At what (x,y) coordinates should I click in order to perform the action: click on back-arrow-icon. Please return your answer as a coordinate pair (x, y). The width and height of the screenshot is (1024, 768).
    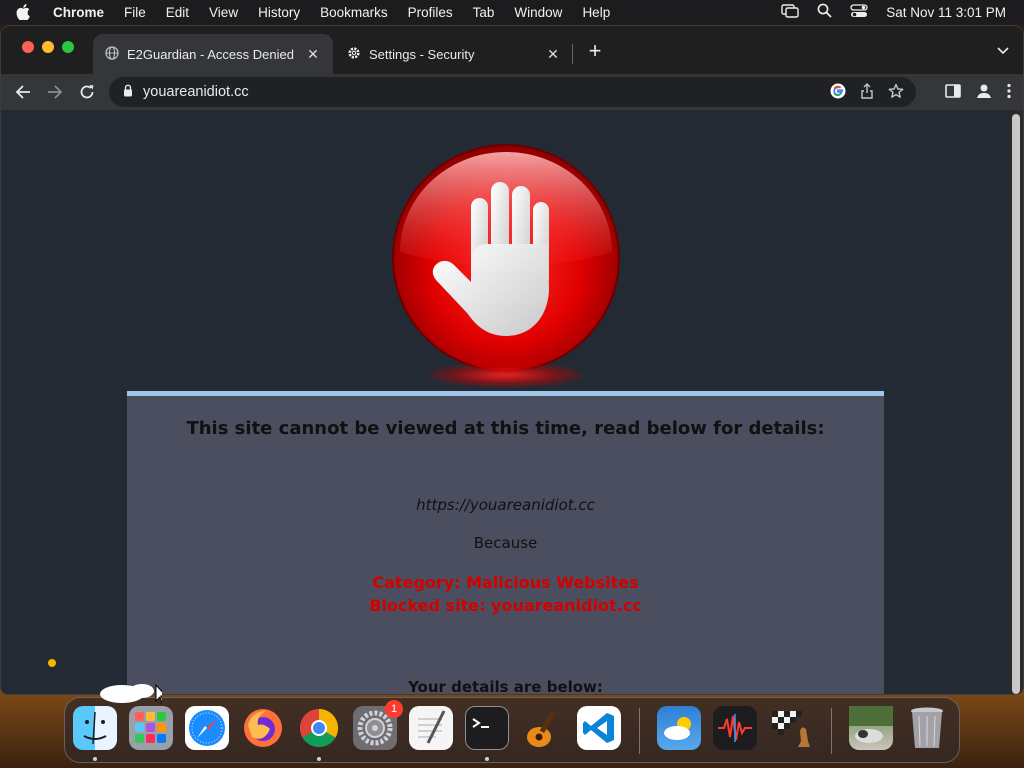
    Looking at the image, I should click on (23, 92).